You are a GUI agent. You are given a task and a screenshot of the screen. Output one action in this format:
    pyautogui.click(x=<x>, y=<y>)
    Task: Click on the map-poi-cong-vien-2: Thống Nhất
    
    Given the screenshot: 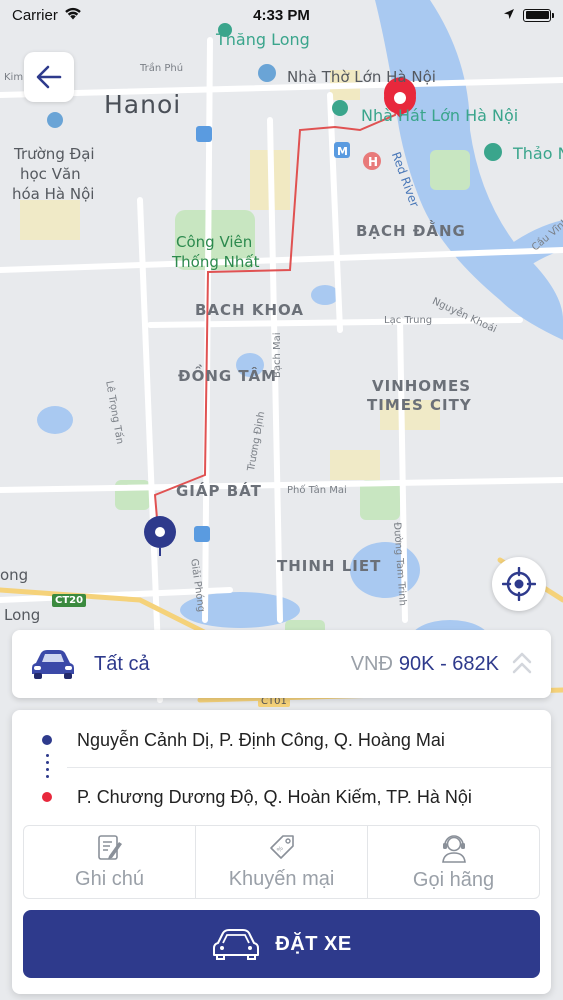 What is the action you would take?
    pyautogui.click(x=216, y=262)
    